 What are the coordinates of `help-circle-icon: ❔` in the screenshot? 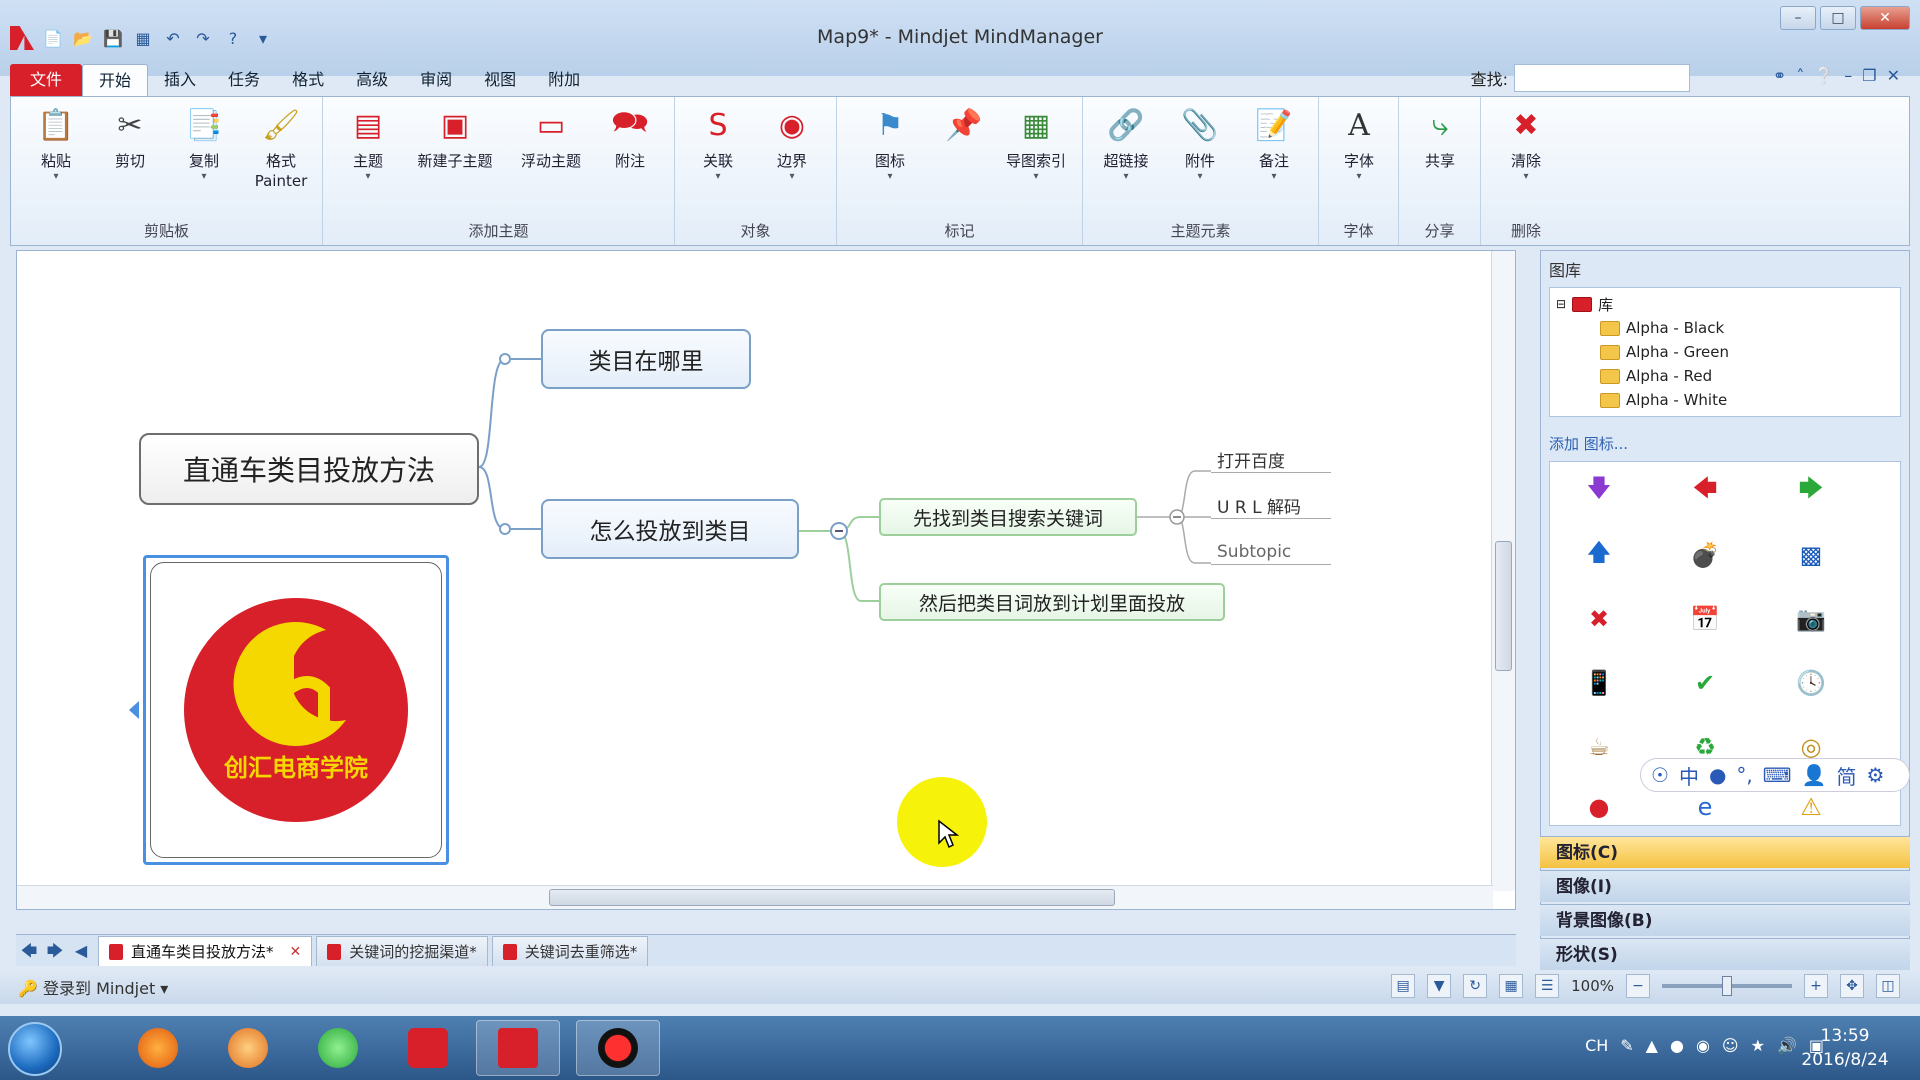 It's located at (1824, 75).